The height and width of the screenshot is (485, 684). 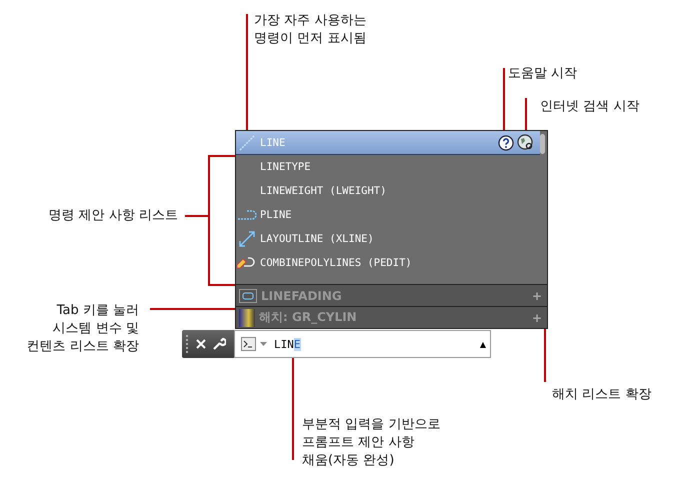 I want to click on callout-label: 인터넷 검색 시작, so click(x=590, y=107).